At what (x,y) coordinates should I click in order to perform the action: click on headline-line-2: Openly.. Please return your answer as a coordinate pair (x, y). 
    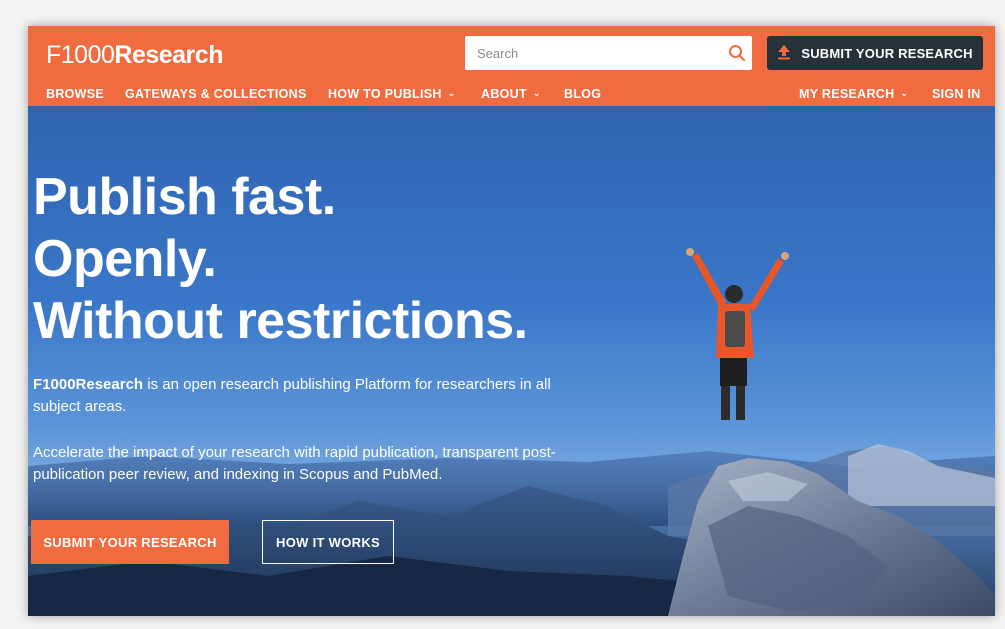
    Looking at the image, I should click on (125, 259).